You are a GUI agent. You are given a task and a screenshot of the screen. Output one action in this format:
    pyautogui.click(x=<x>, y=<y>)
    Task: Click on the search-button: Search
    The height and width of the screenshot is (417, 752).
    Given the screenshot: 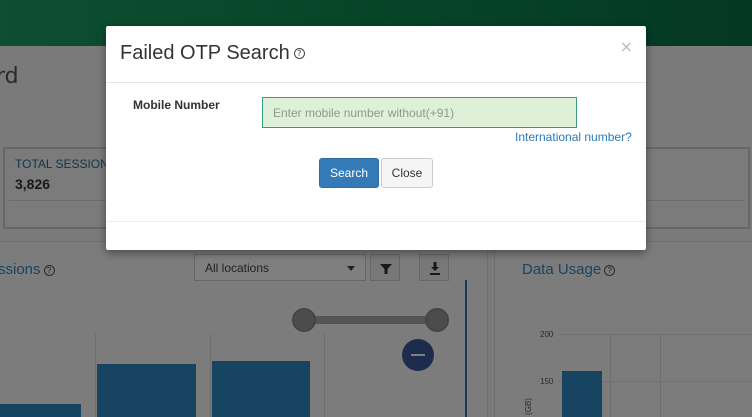 What is the action you would take?
    pyautogui.click(x=349, y=173)
    